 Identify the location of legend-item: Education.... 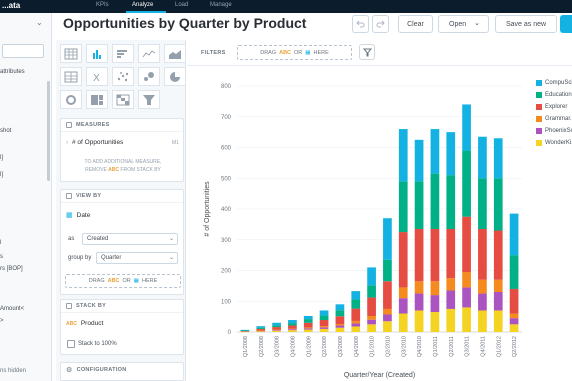
(554, 95).